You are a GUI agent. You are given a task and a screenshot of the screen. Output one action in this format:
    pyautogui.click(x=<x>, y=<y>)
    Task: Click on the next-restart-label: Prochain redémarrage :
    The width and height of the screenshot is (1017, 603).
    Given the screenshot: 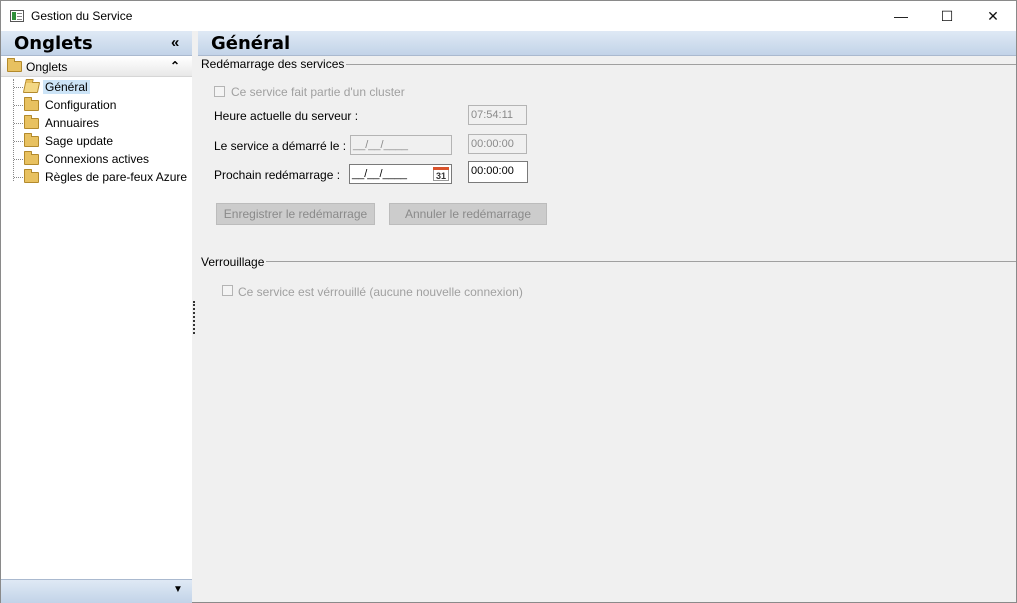 What is the action you would take?
    pyautogui.click(x=277, y=175)
    